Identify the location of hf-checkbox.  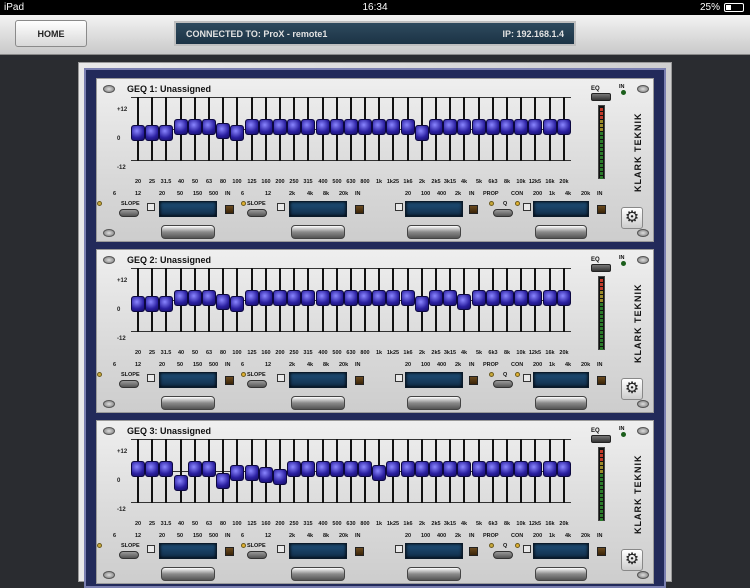
(527, 207).